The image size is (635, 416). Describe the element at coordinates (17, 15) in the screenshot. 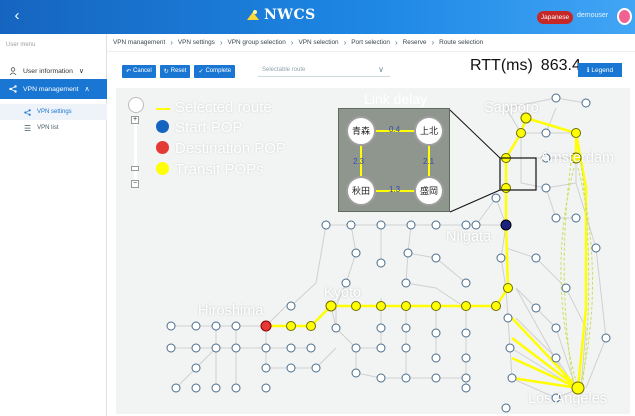

I see `back-icon: ‹` at that location.